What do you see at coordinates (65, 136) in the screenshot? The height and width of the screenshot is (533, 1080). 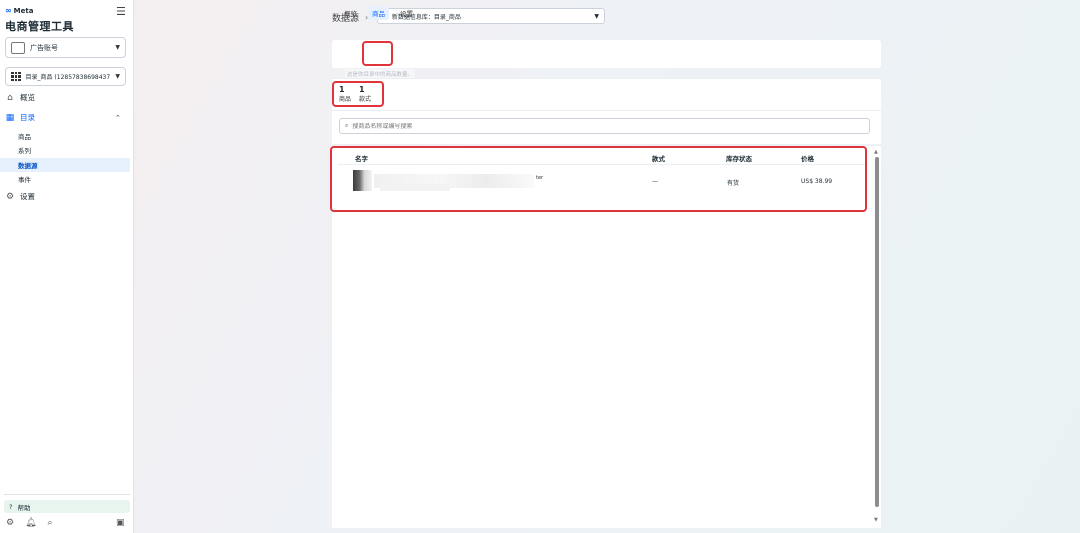 I see `sidebar-item-products: 商品` at bounding box center [65, 136].